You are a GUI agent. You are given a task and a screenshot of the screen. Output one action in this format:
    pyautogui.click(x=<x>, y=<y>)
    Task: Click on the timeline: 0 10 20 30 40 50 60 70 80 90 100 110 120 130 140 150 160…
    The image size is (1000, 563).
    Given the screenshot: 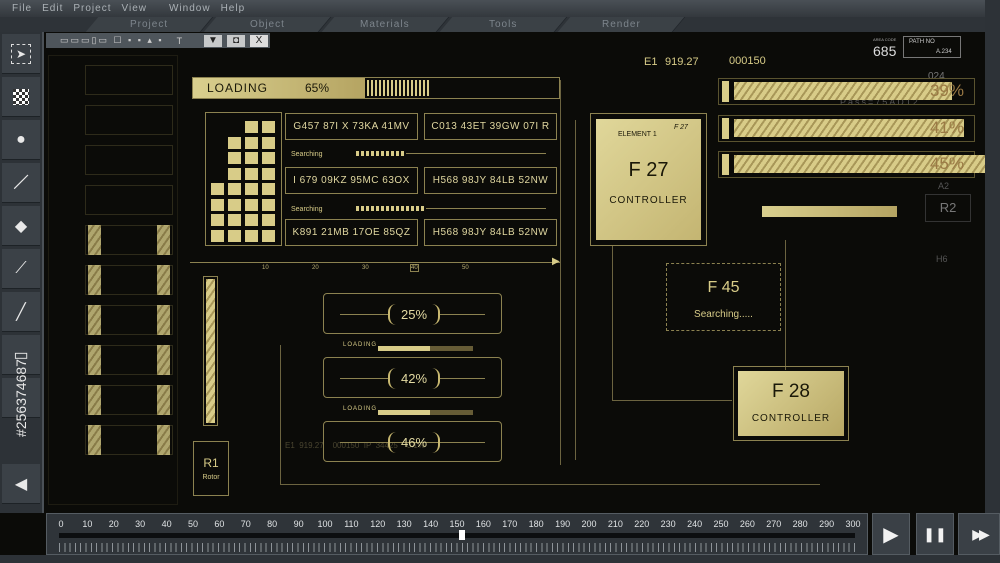 What is the action you would take?
    pyautogui.click(x=457, y=534)
    